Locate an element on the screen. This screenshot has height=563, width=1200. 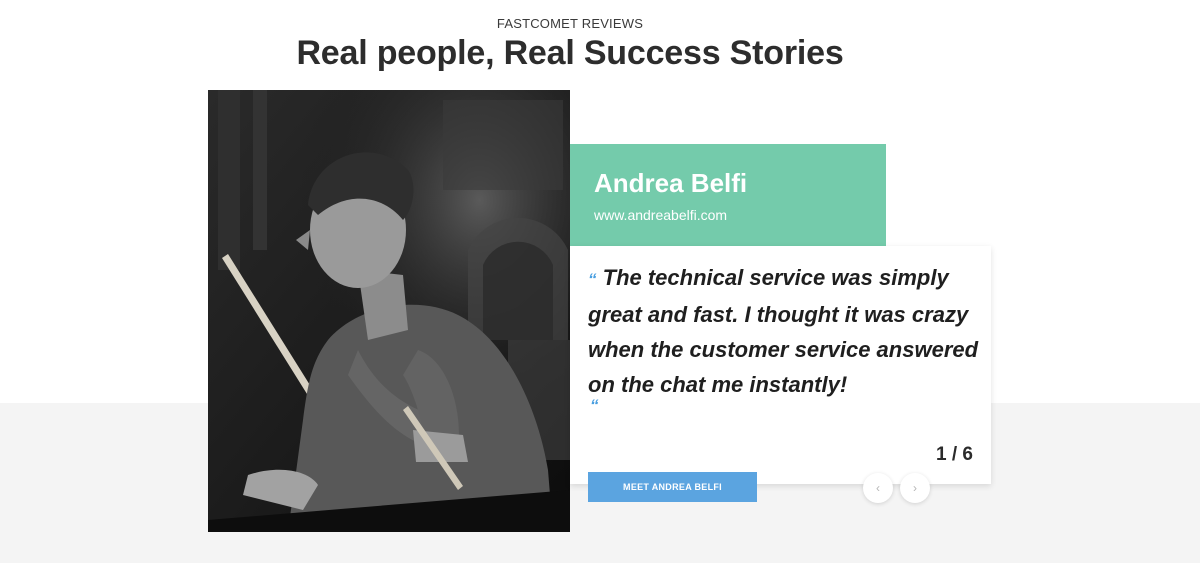
section-eyebrow: FASTCOMET REVIEWS is located at coordinates (570, 23).